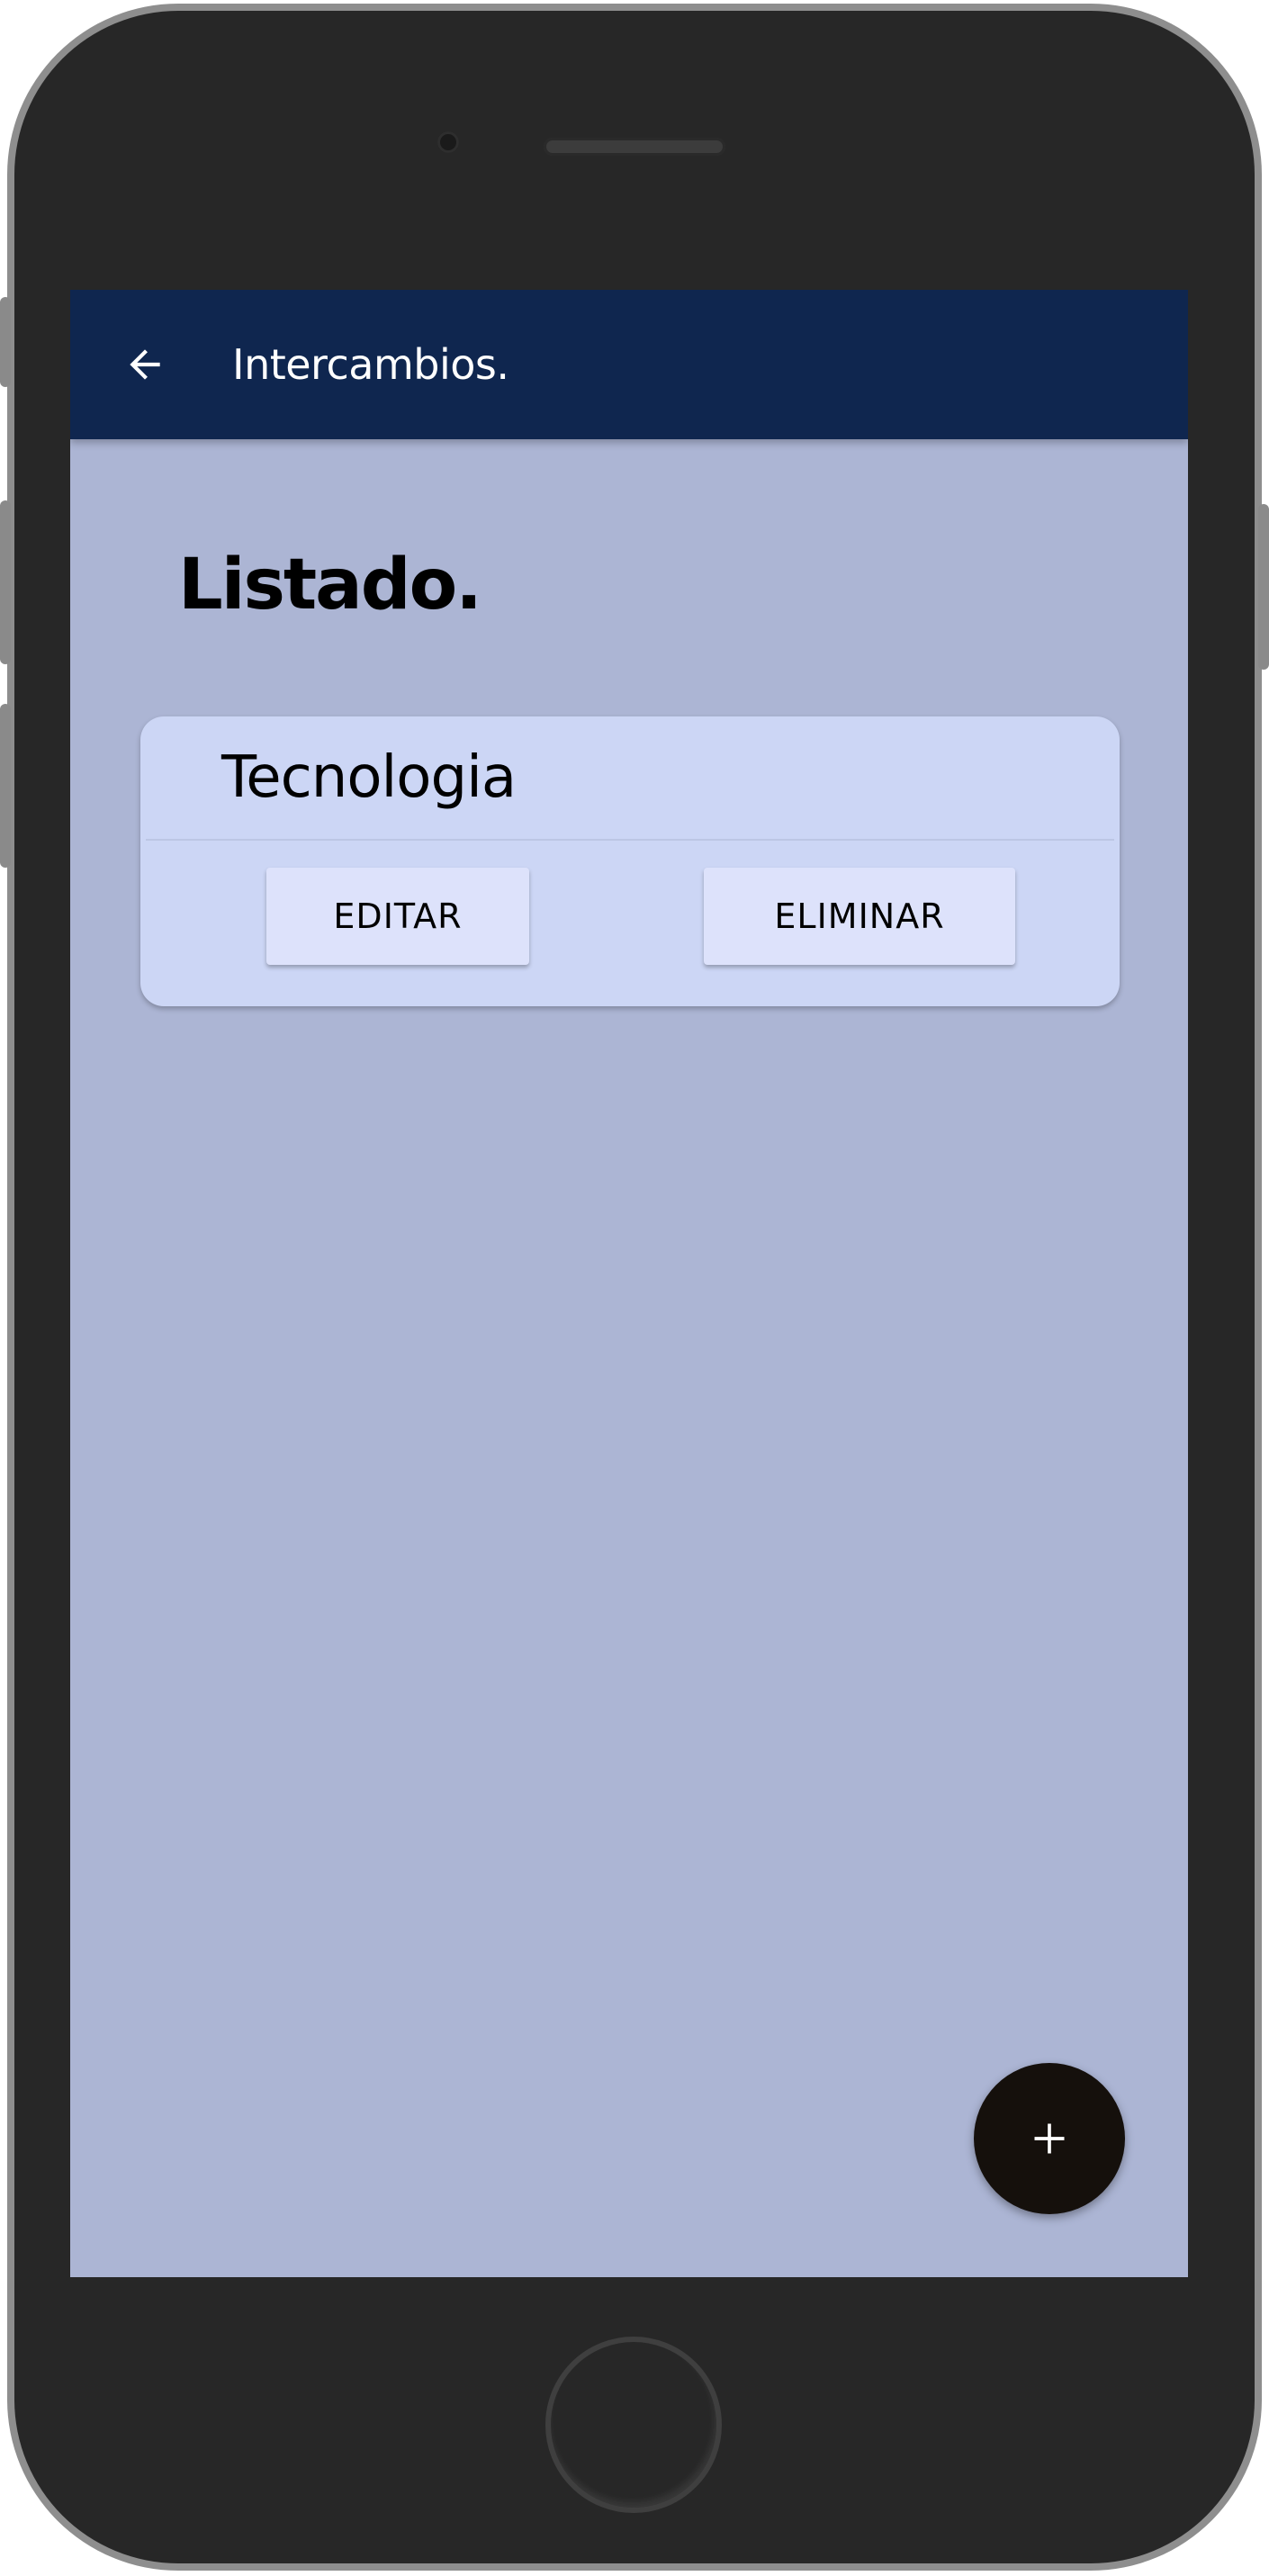 This screenshot has width=1269, height=2576. Describe the element at coordinates (145, 364) in the screenshot. I see `arrow-left-icon` at that location.